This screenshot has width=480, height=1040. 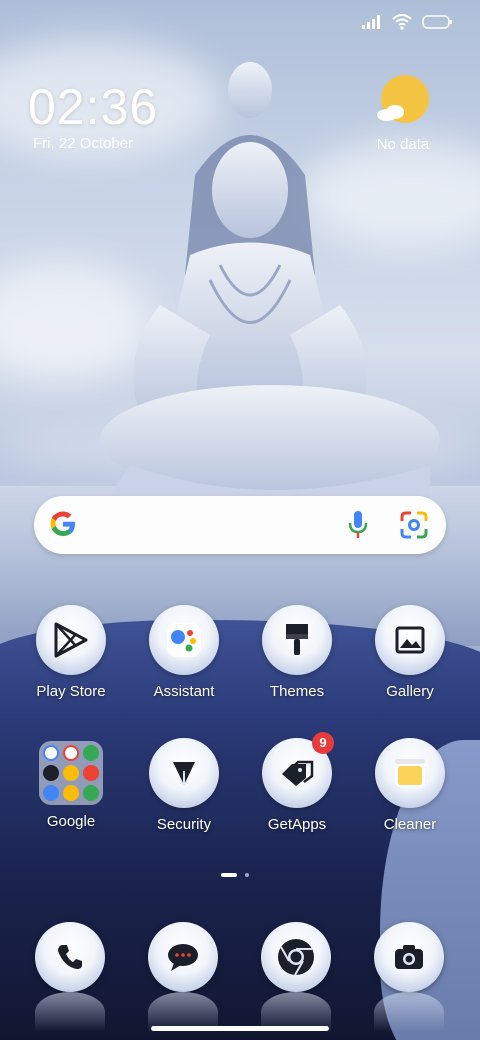 What do you see at coordinates (71, 773) in the screenshot?
I see `folder-icon` at bounding box center [71, 773].